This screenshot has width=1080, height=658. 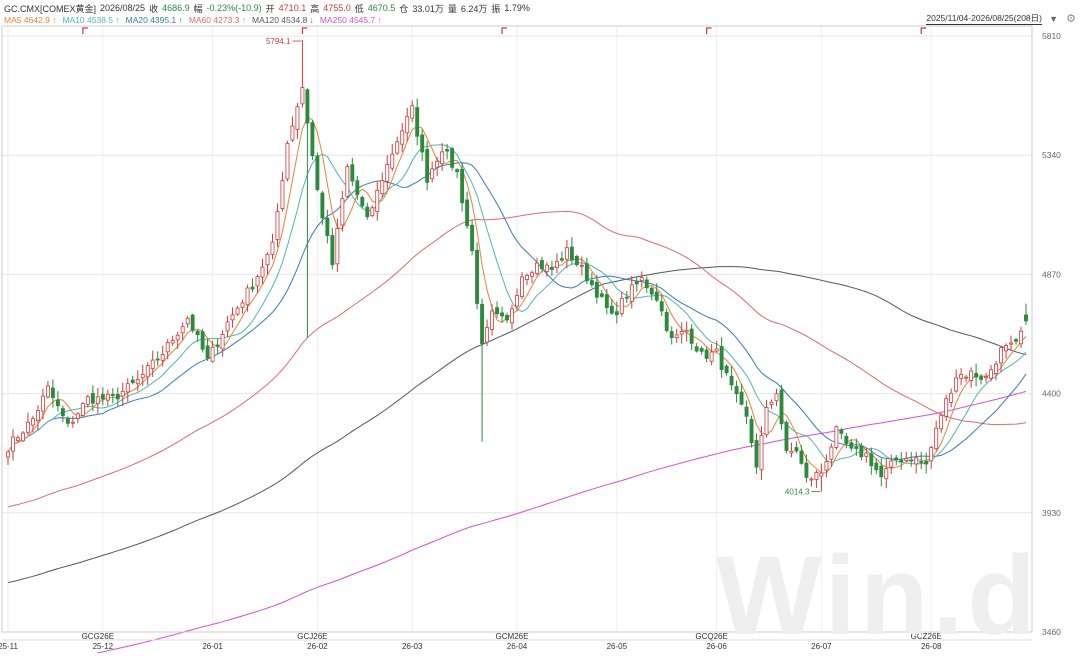 I want to click on x-tick-label: 26-03, so click(x=412, y=646).